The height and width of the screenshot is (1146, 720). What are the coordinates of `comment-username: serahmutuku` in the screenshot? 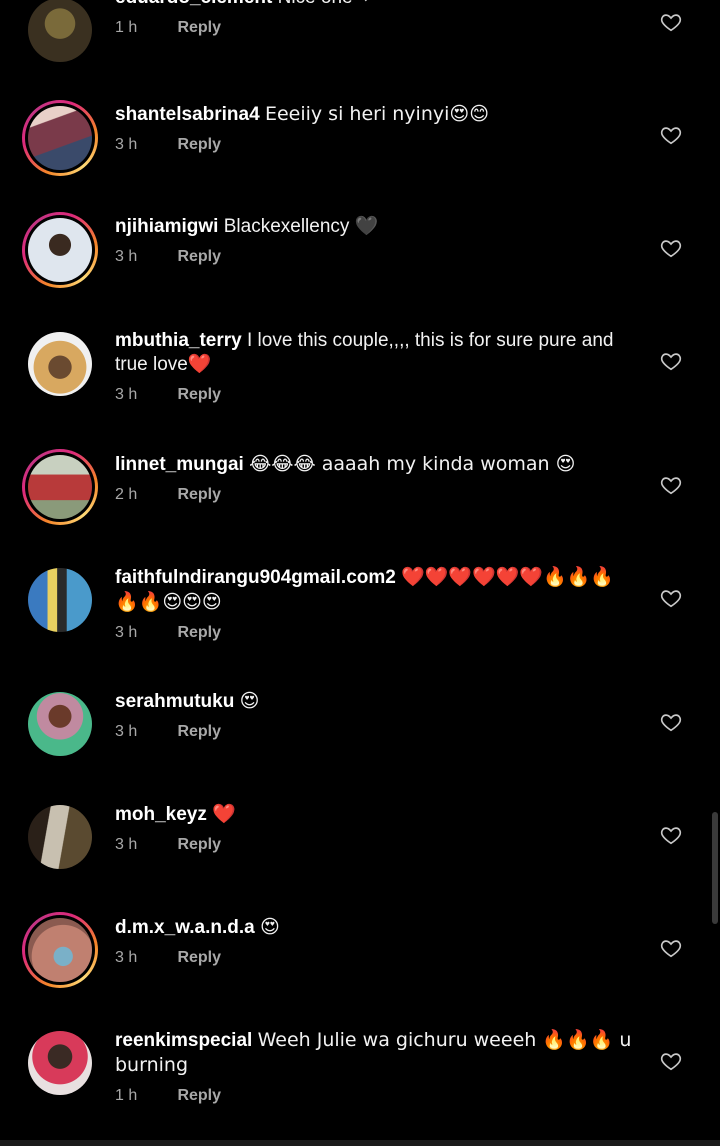 It's located at (174, 701).